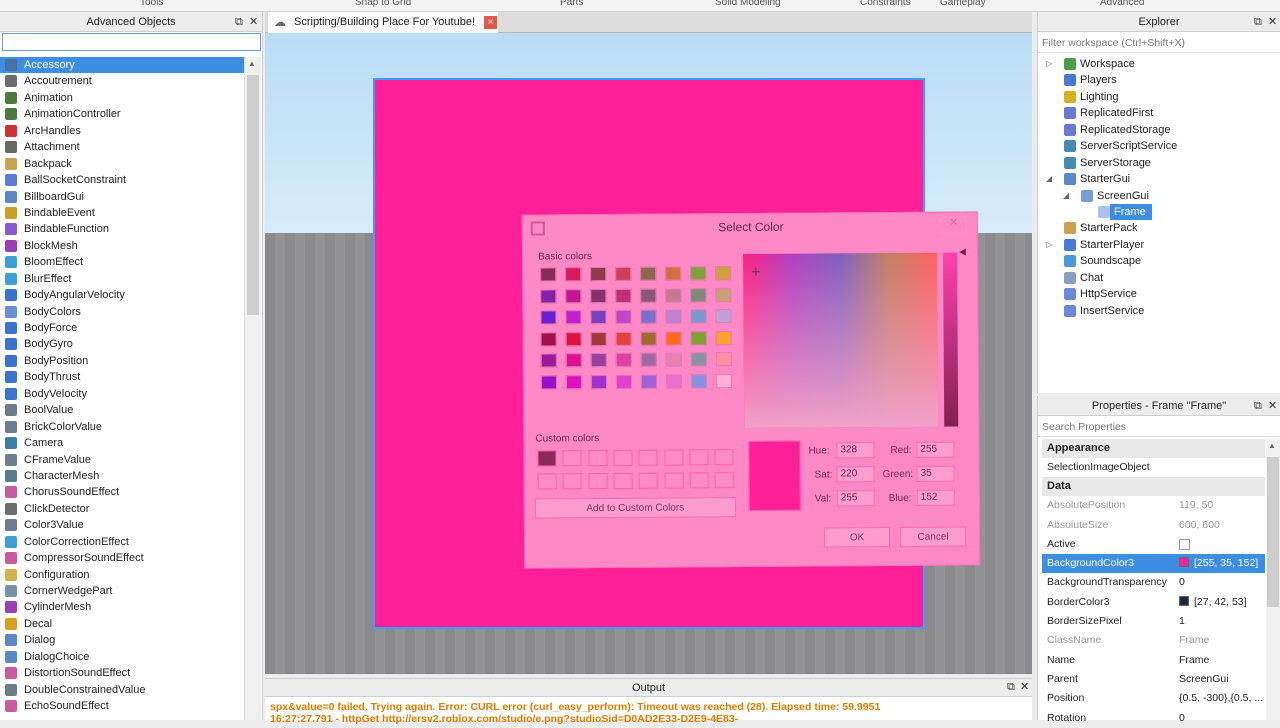 The width and height of the screenshot is (1280, 728). I want to click on object-list-item: DialogChoice, so click(122, 657).